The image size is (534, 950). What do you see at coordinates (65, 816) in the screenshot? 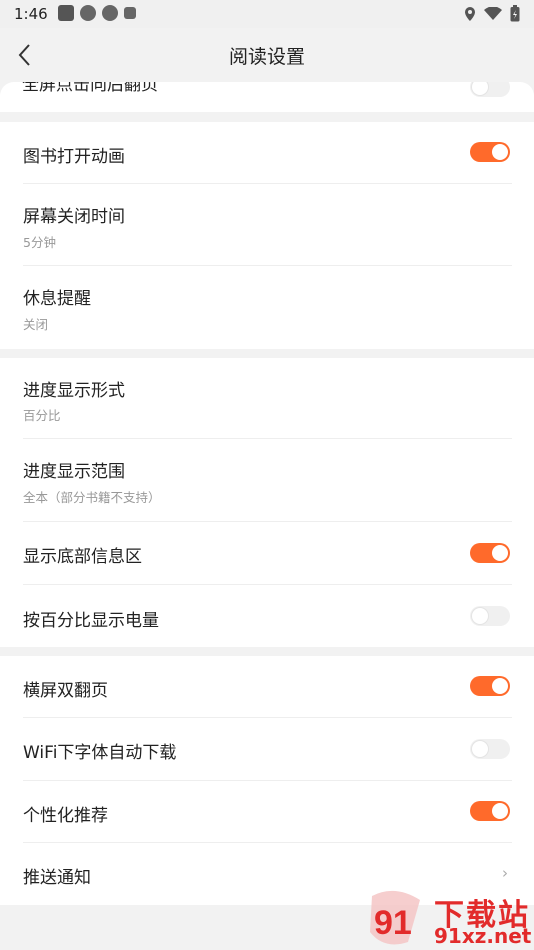
I see `setting-label: 个性化推荐` at bounding box center [65, 816].